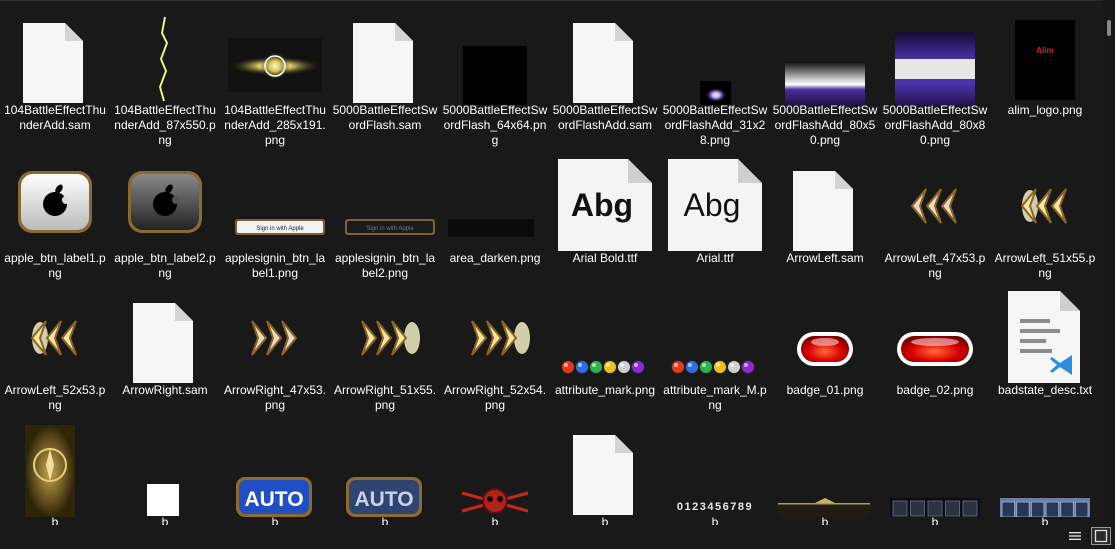  Describe the element at coordinates (935, 338) in the screenshot. I see `red-badge-wide-thumbnail` at that location.